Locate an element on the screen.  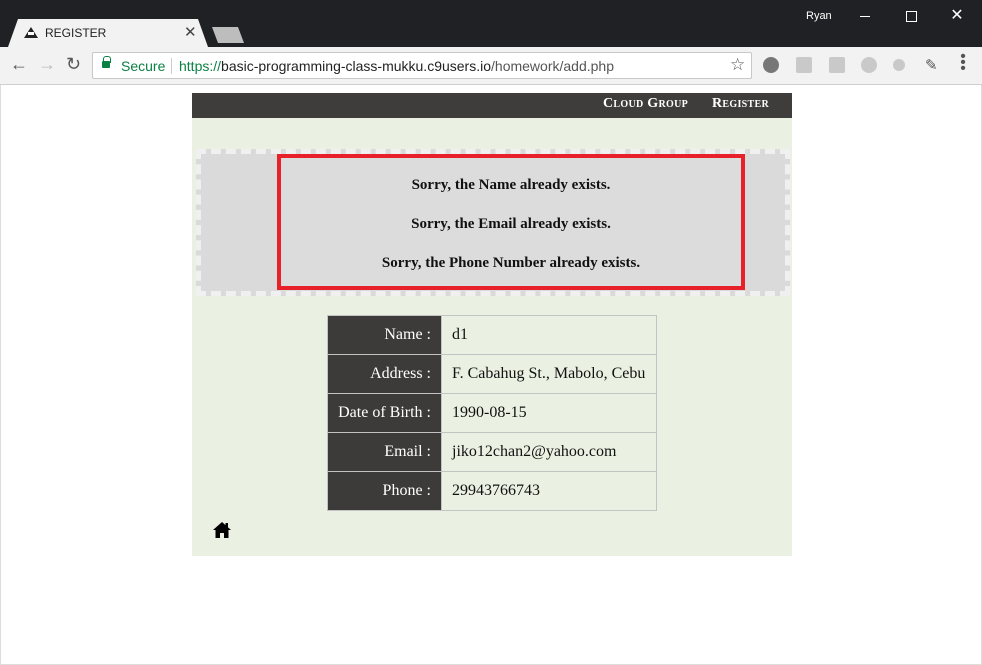
profile-name: Ryan is located at coordinates (819, 16).